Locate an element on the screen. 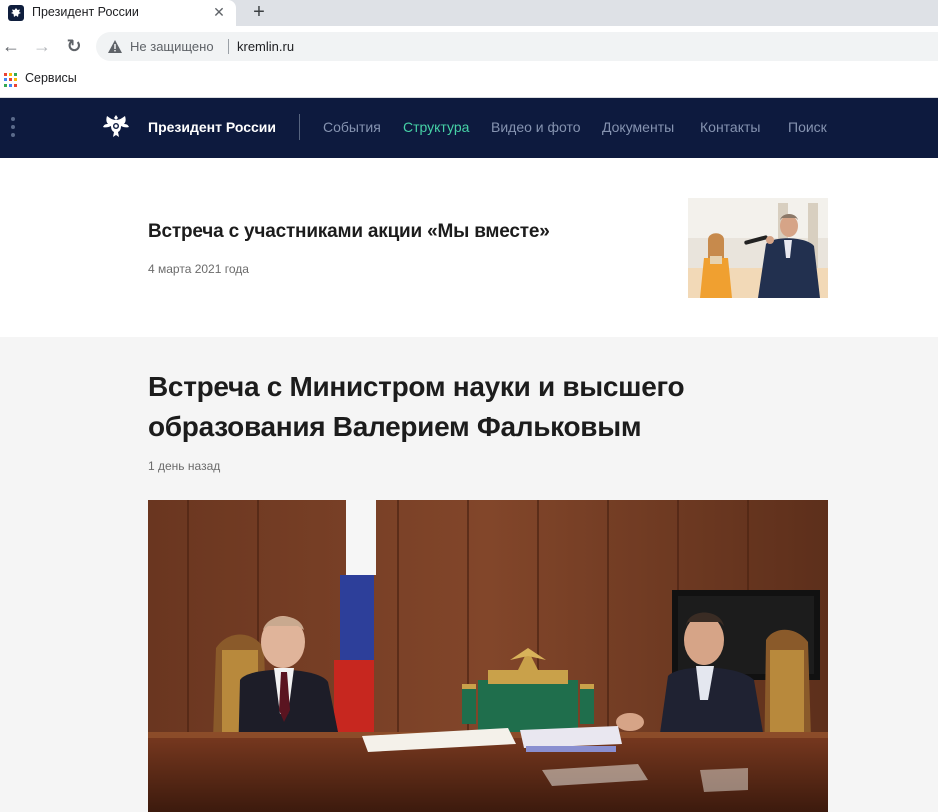  nav-item-search: Поиск is located at coordinates (807, 127).